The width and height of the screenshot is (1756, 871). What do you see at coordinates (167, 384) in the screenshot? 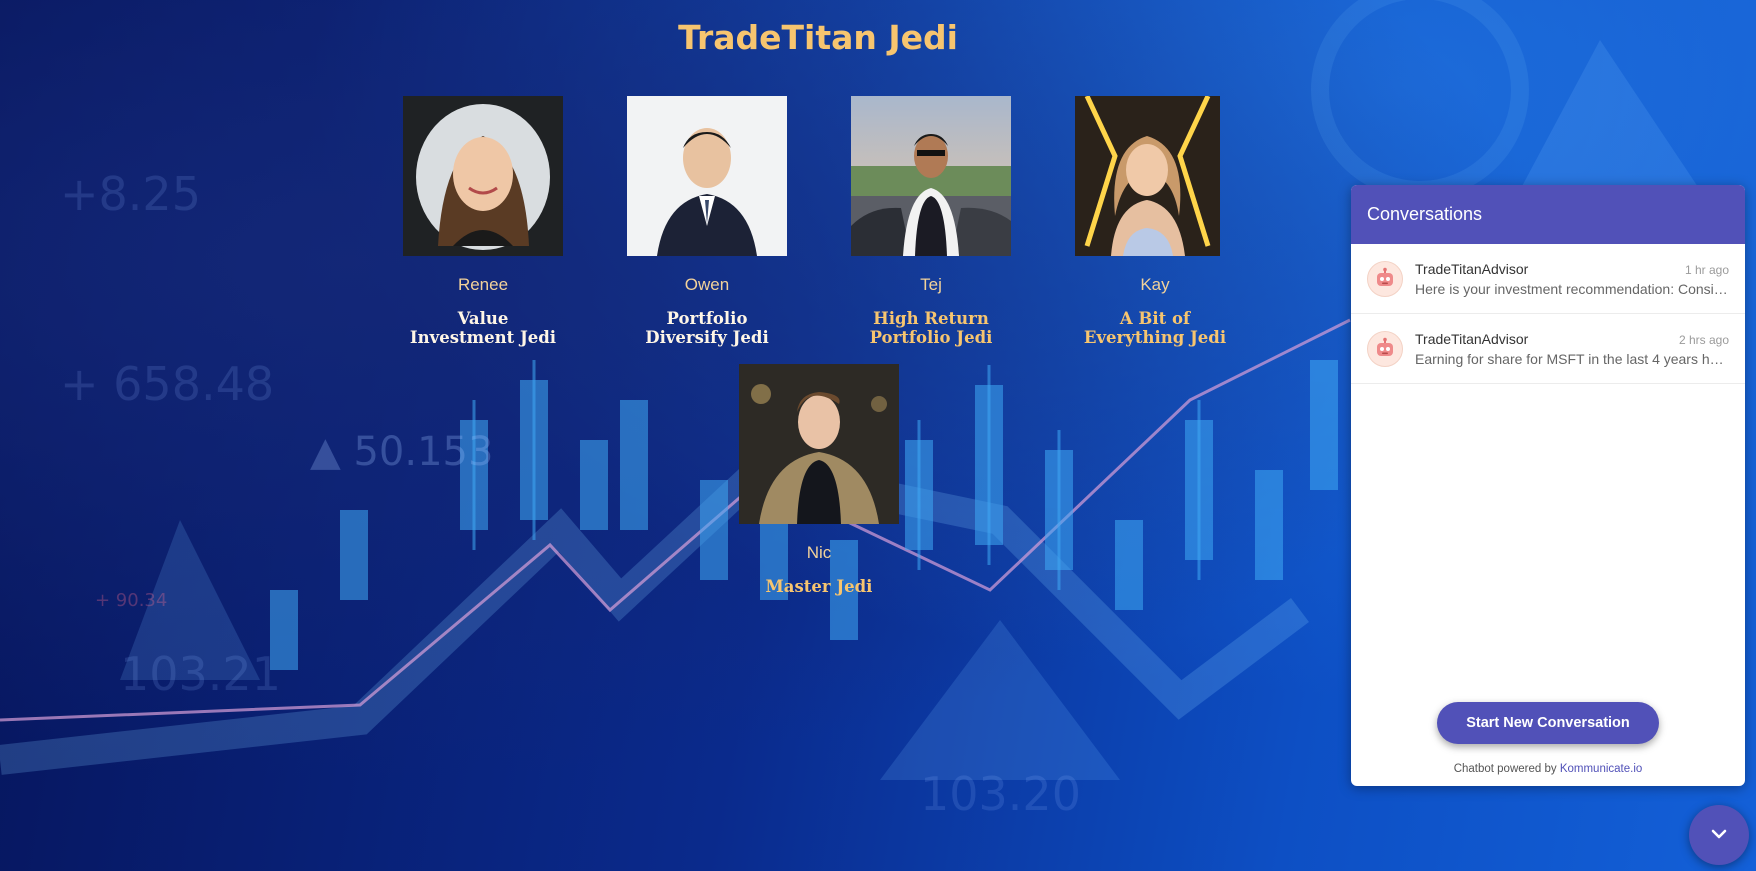
I see `svg-text: + 658.48` at bounding box center [167, 384].